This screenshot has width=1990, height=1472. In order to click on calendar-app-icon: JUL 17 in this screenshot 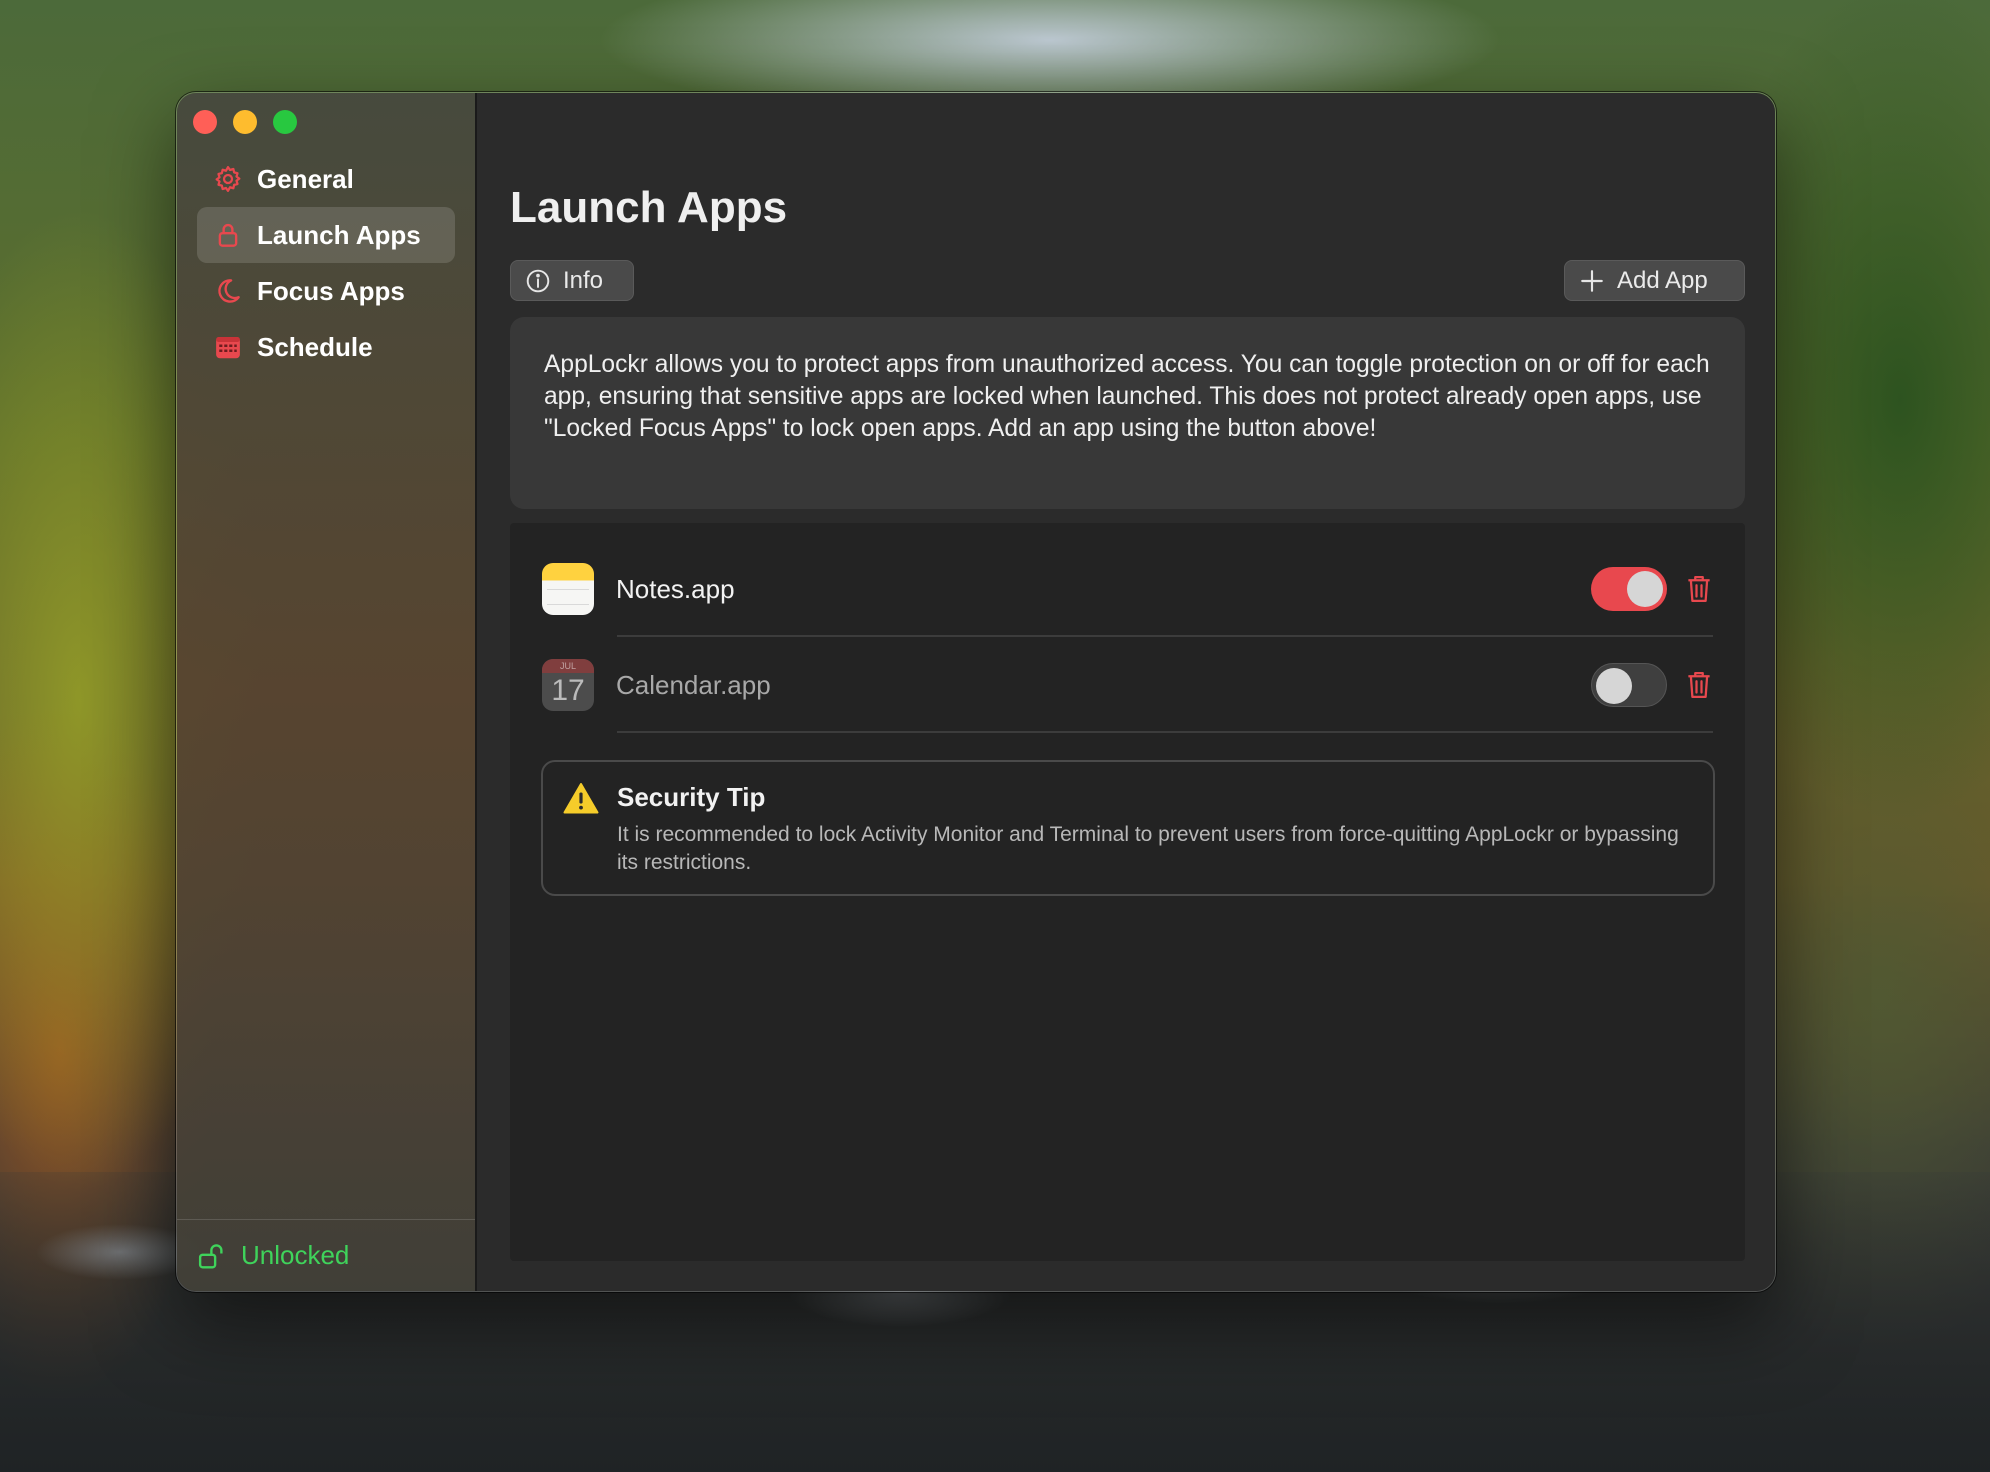, I will do `click(568, 685)`.